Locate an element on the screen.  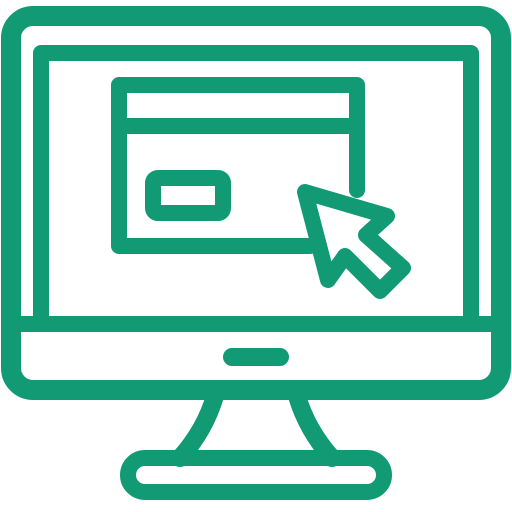
card-button-icon is located at coordinates (188, 195).